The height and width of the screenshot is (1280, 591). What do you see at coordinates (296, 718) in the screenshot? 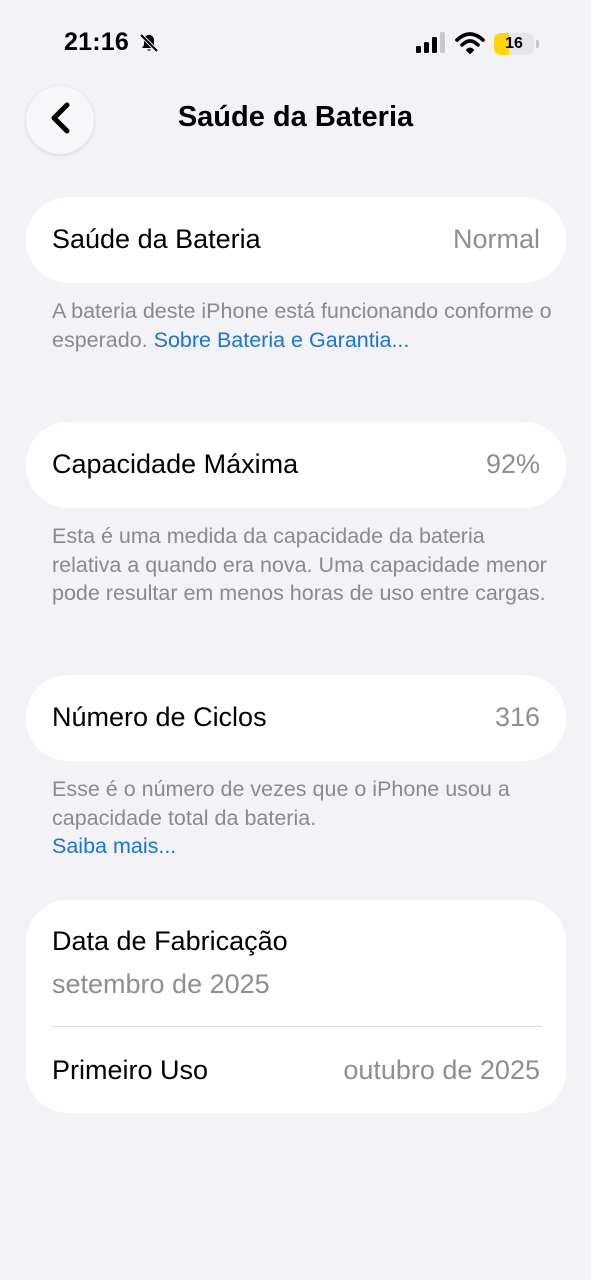
I see `cycle-count-card: Número de Ciclos 316` at bounding box center [296, 718].